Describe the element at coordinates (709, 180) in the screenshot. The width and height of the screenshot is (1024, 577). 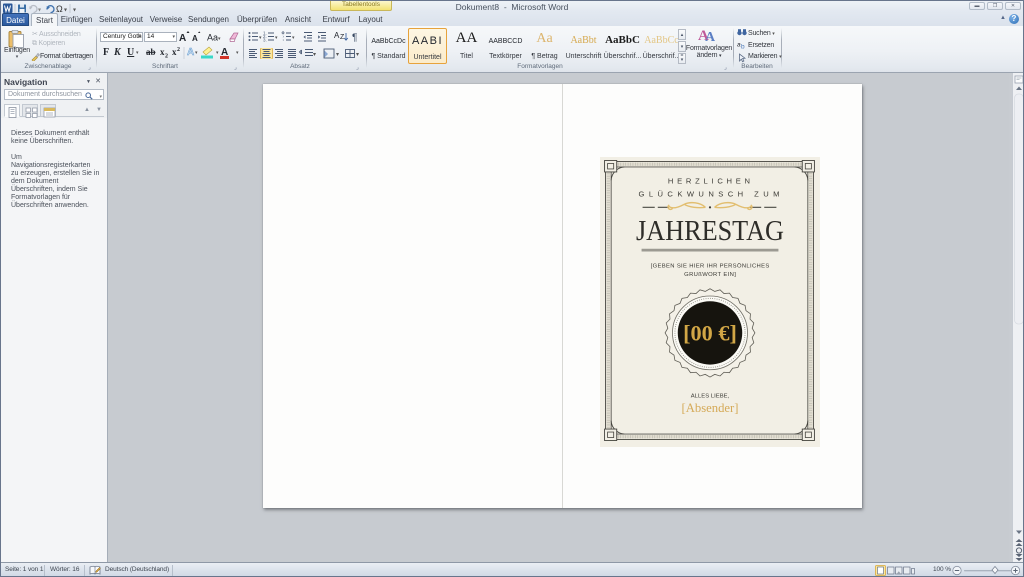
I see `svg-text: HERZLICHEN` at that location.